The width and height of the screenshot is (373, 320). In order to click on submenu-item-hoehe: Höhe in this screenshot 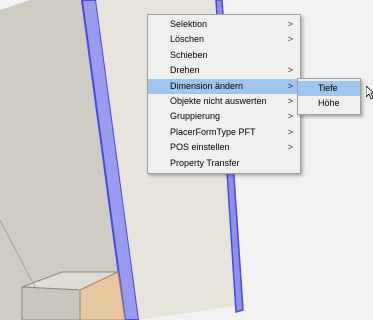, I will do `click(329, 103)`.